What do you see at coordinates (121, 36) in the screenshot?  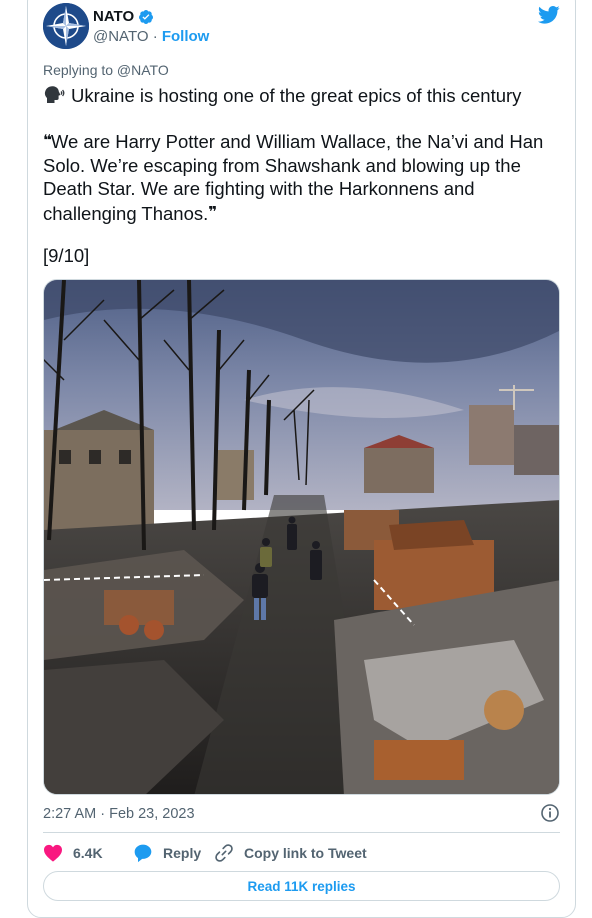 I see `author-handle: @NATO` at bounding box center [121, 36].